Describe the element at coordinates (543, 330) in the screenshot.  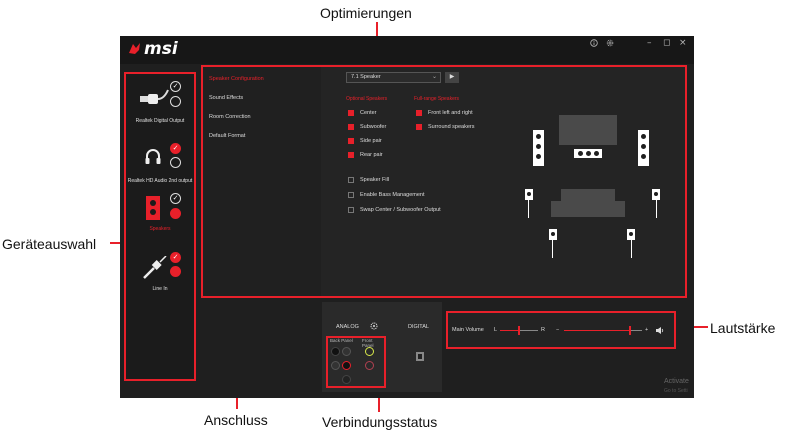
I see `balance-right-label: R` at that location.